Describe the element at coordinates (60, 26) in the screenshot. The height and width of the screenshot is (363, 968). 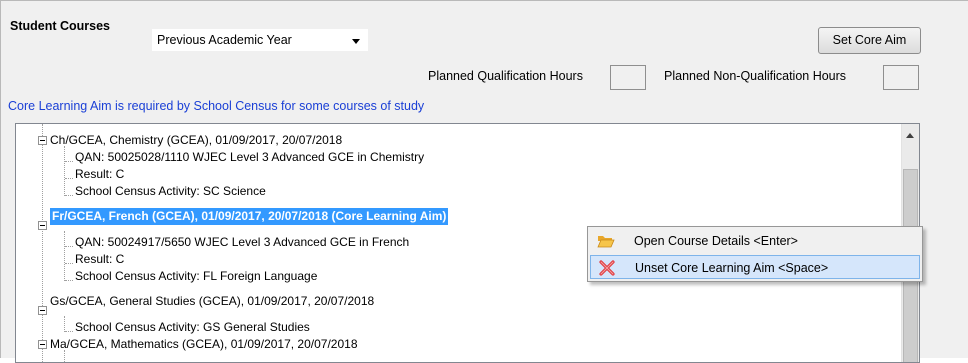
I see `panel-title: Student Courses` at that location.